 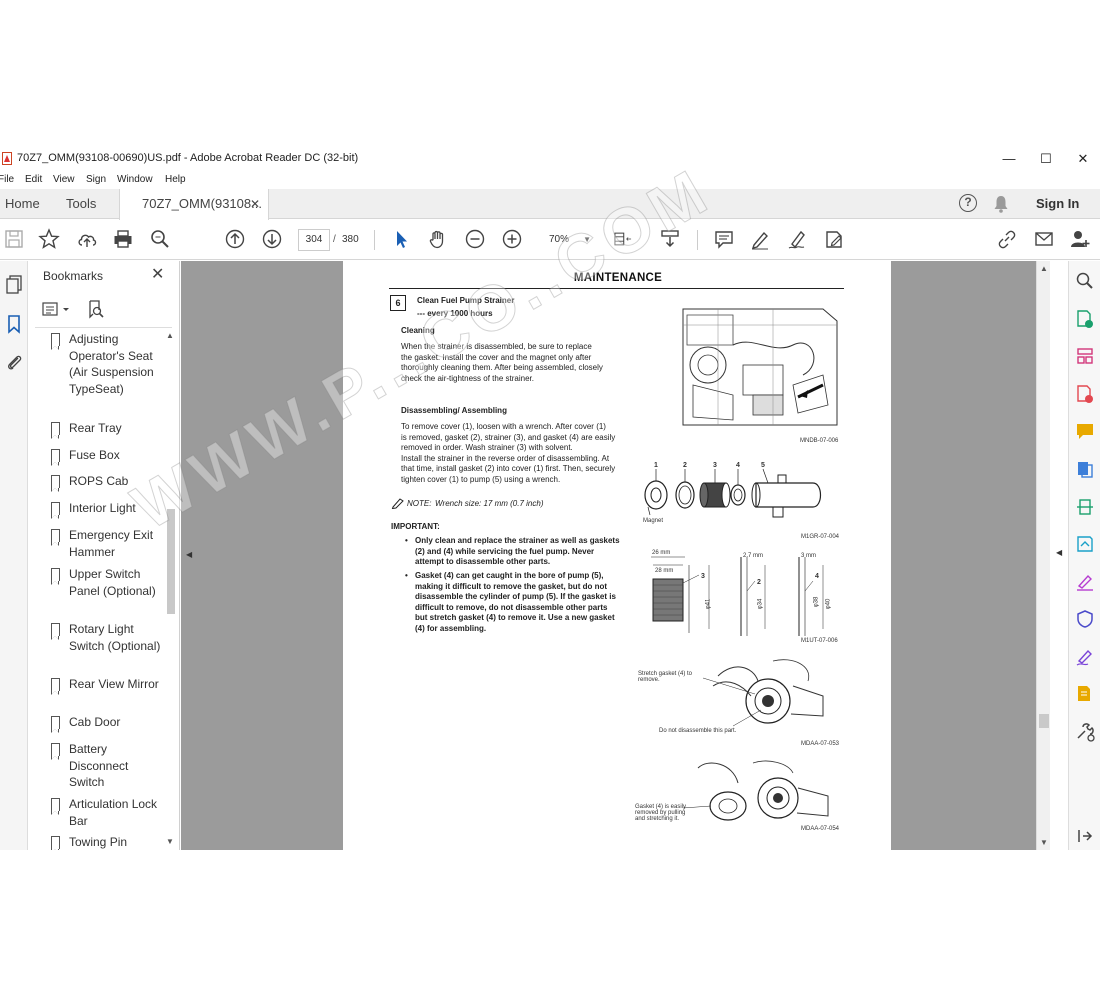 What do you see at coordinates (157, 274) in the screenshot?
I see `close-bookmarks-icon: ✕` at bounding box center [157, 274].